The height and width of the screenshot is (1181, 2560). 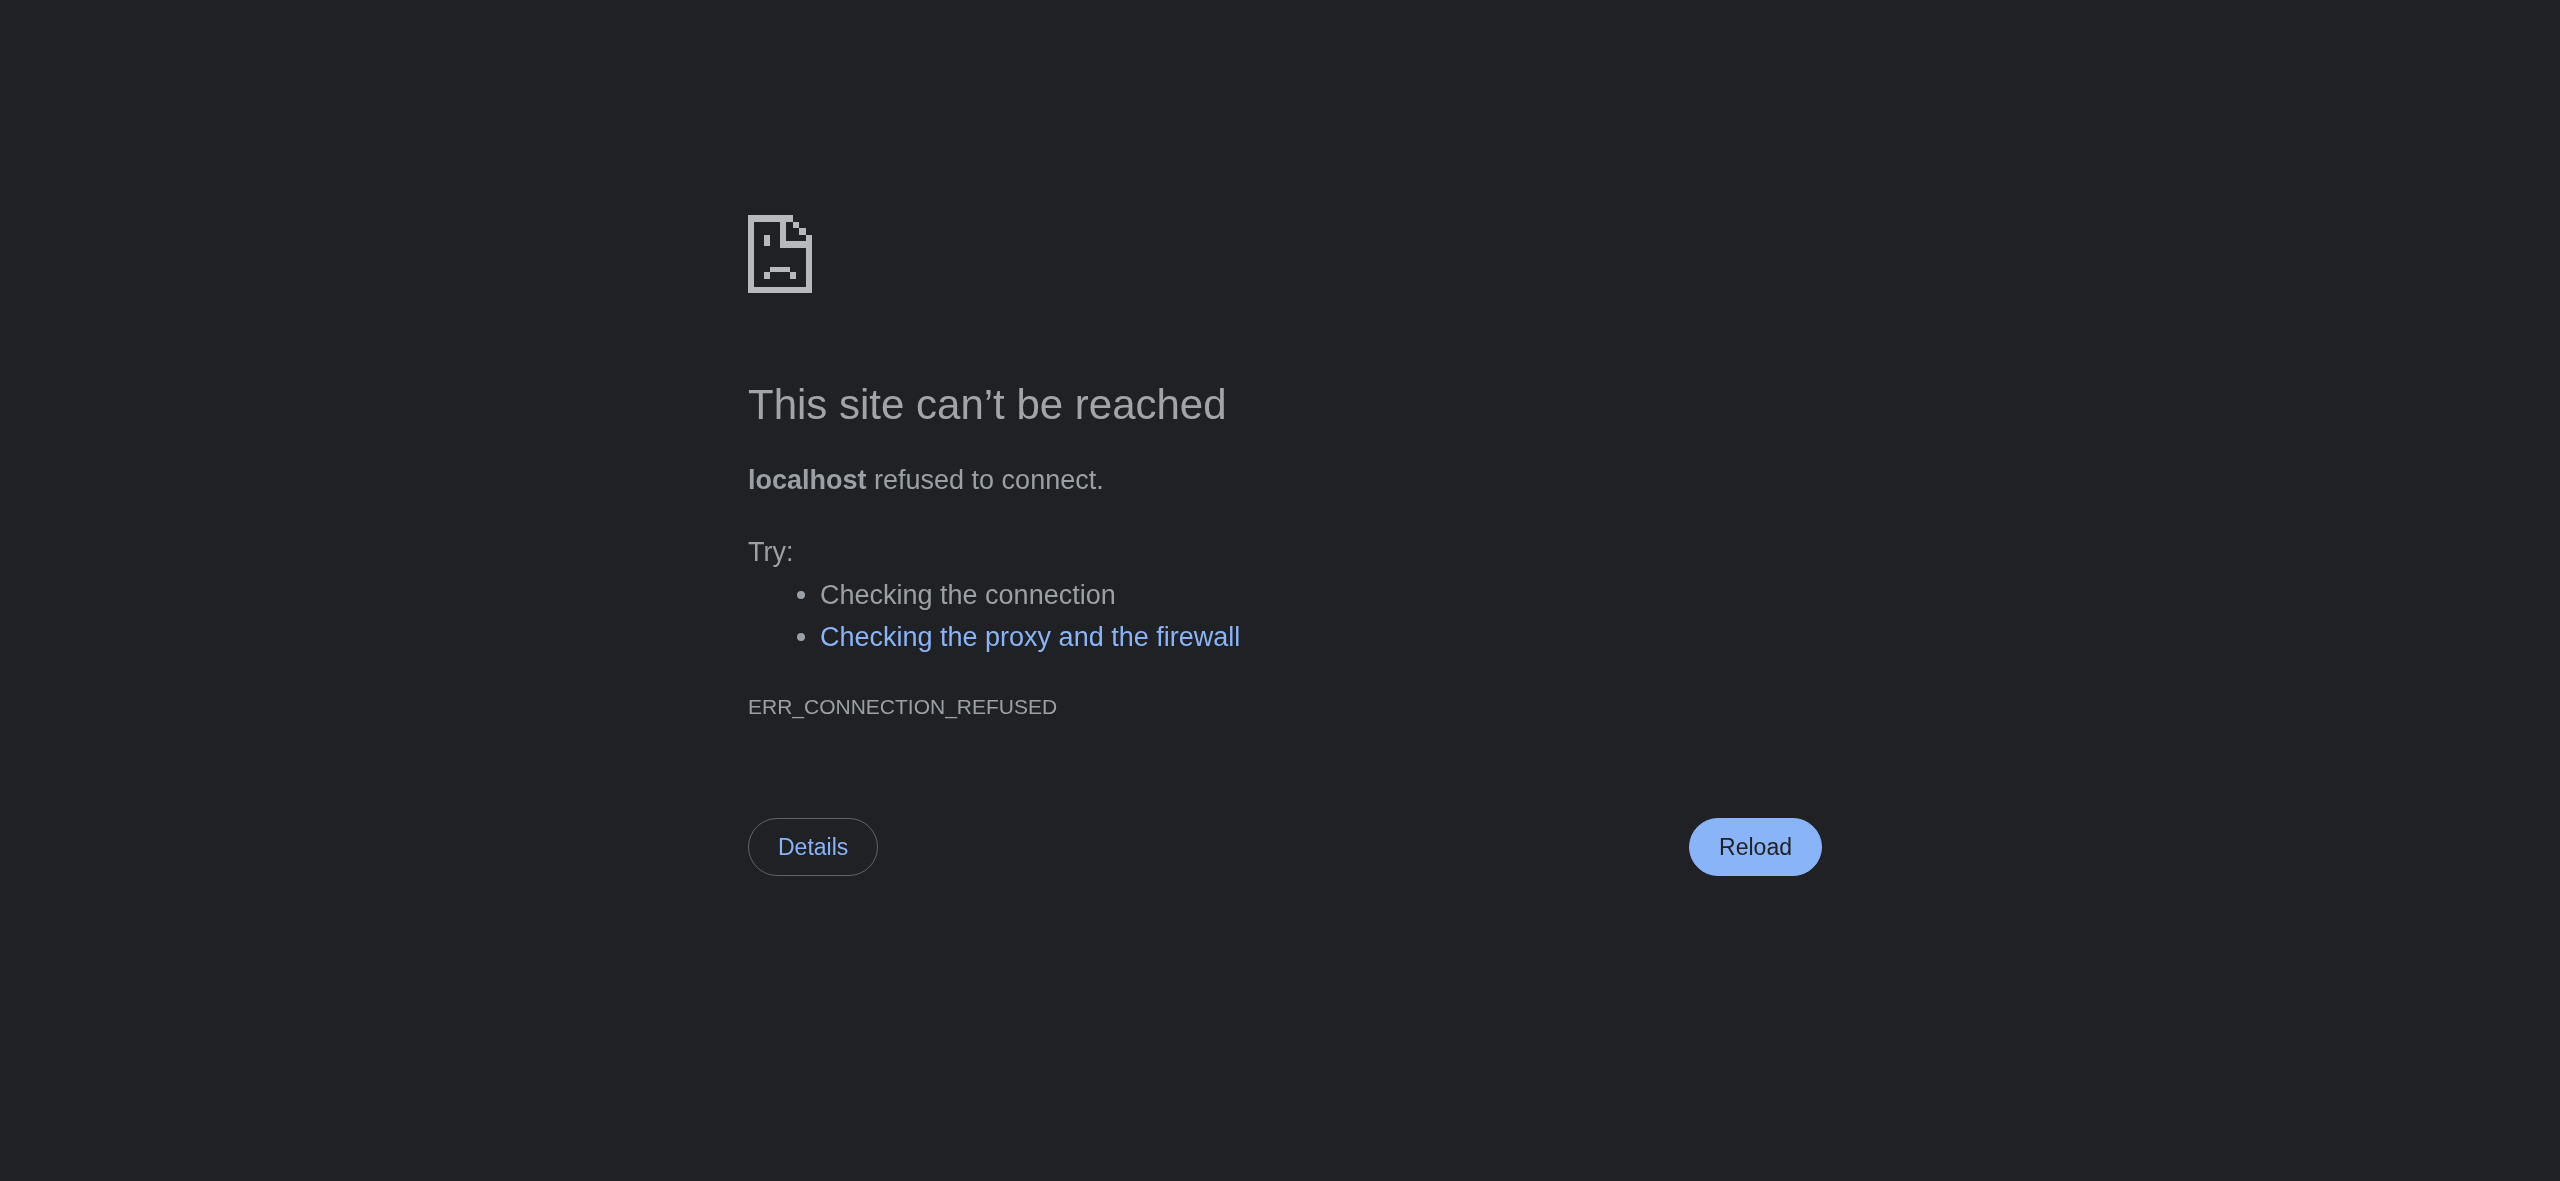 I want to click on suggestions-label: Try:, so click(x=771, y=552).